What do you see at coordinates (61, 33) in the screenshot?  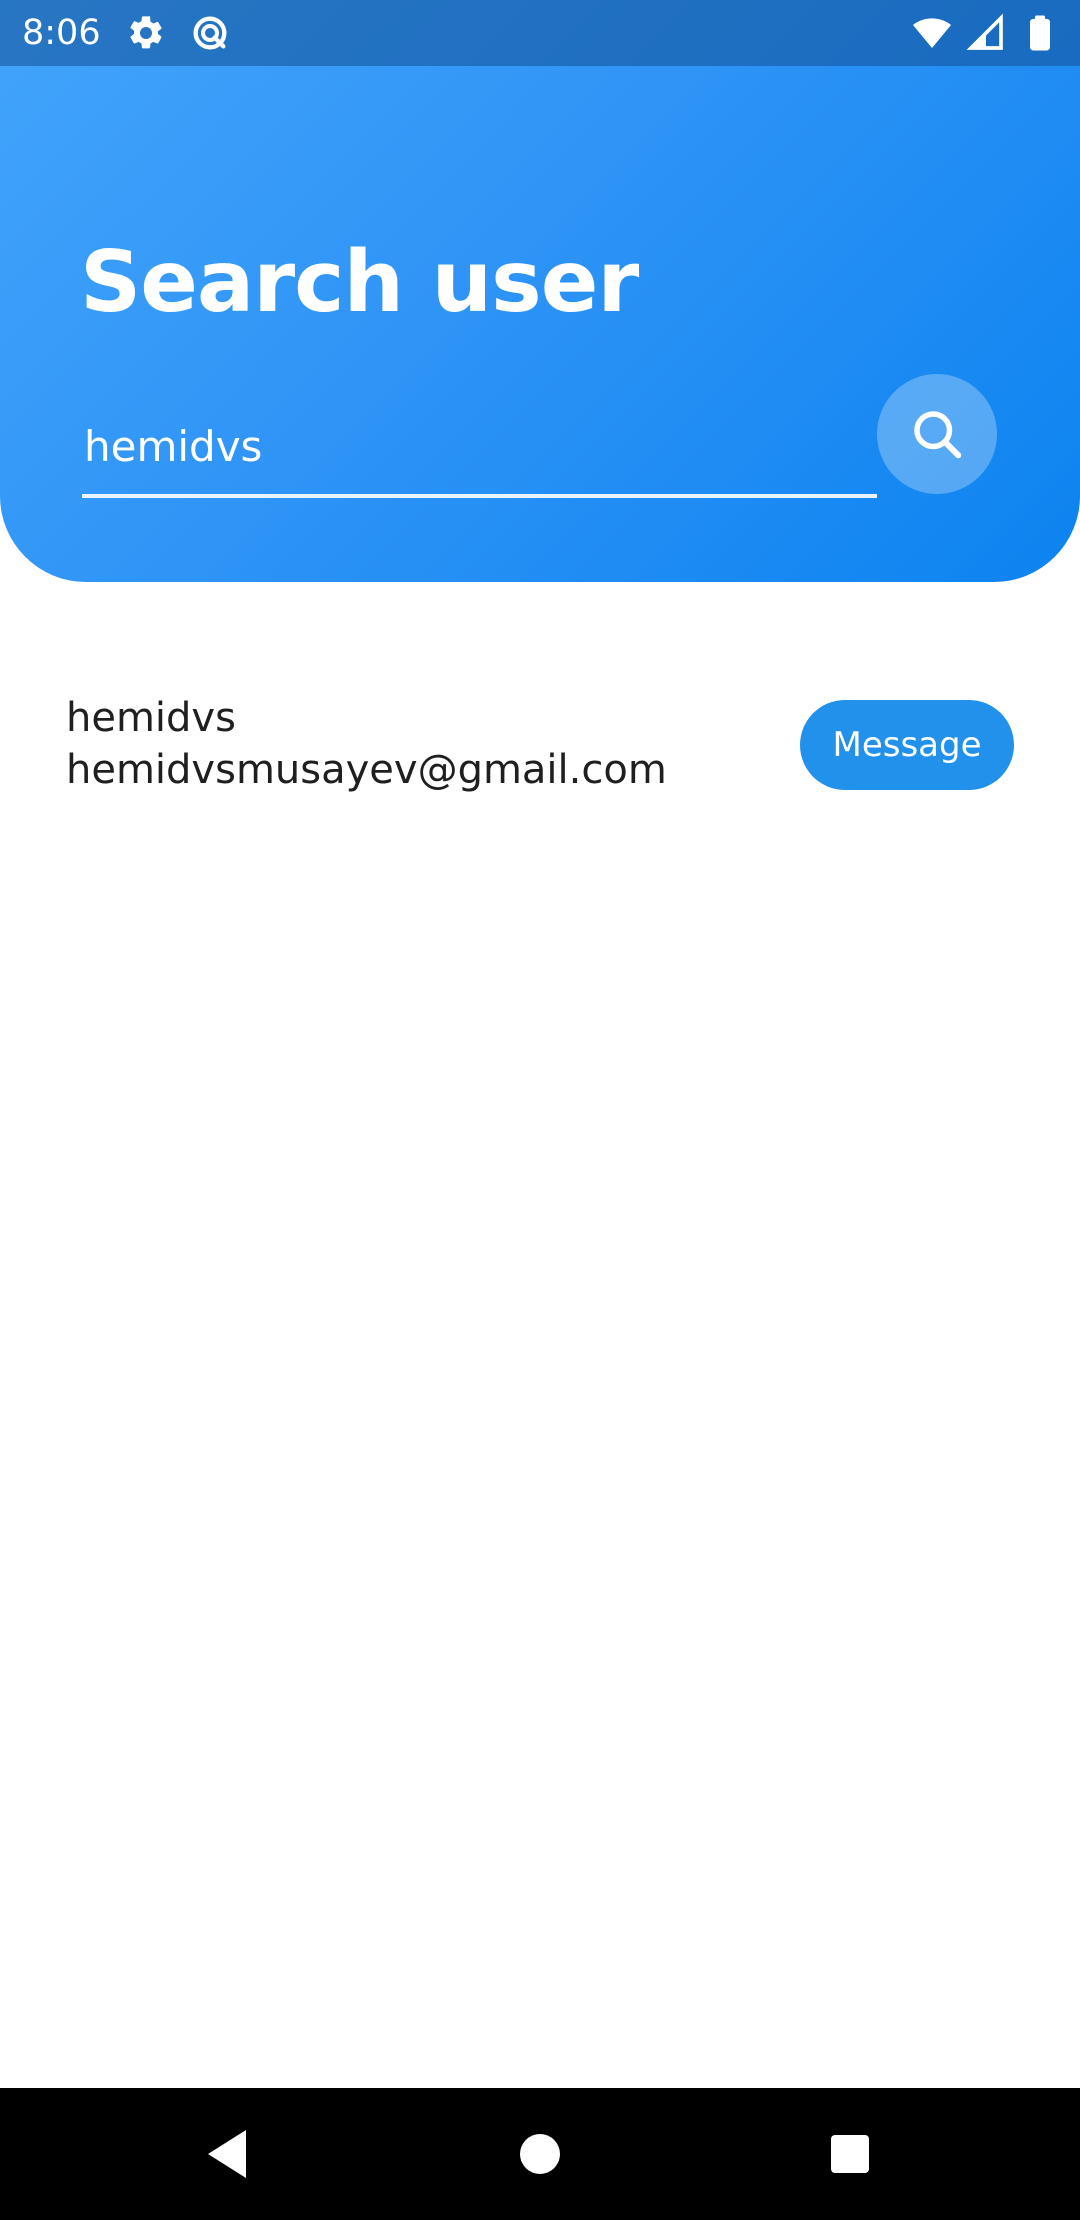 I see `status-time: 8:06` at bounding box center [61, 33].